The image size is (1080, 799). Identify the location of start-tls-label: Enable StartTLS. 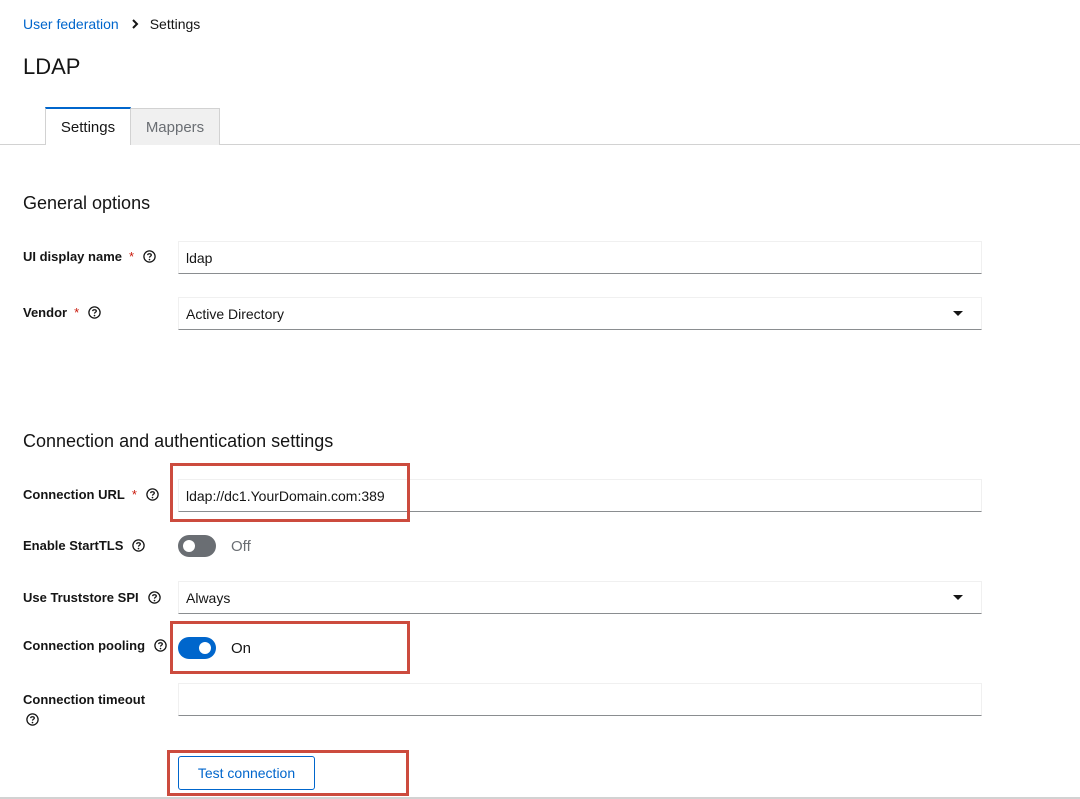
(84, 545).